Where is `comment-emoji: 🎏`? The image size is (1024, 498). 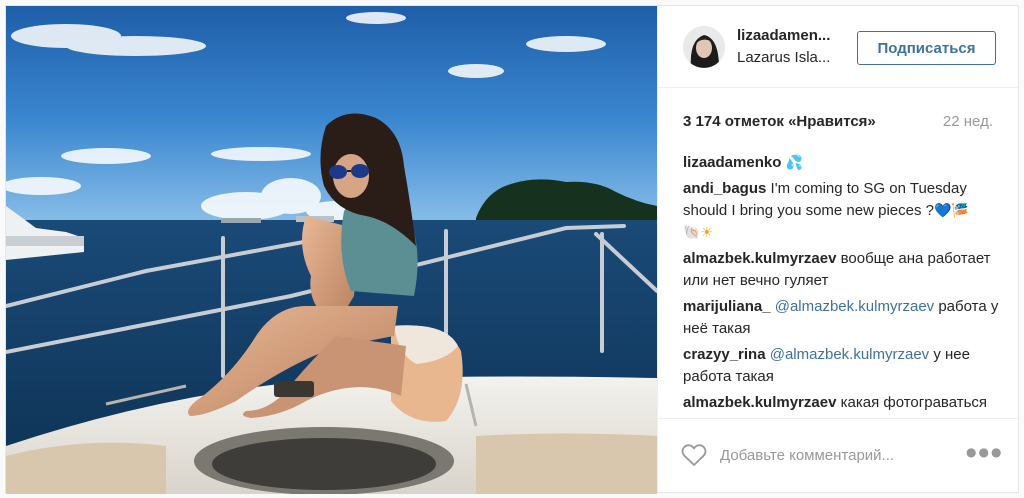 comment-emoji: 🎏 is located at coordinates (960, 211).